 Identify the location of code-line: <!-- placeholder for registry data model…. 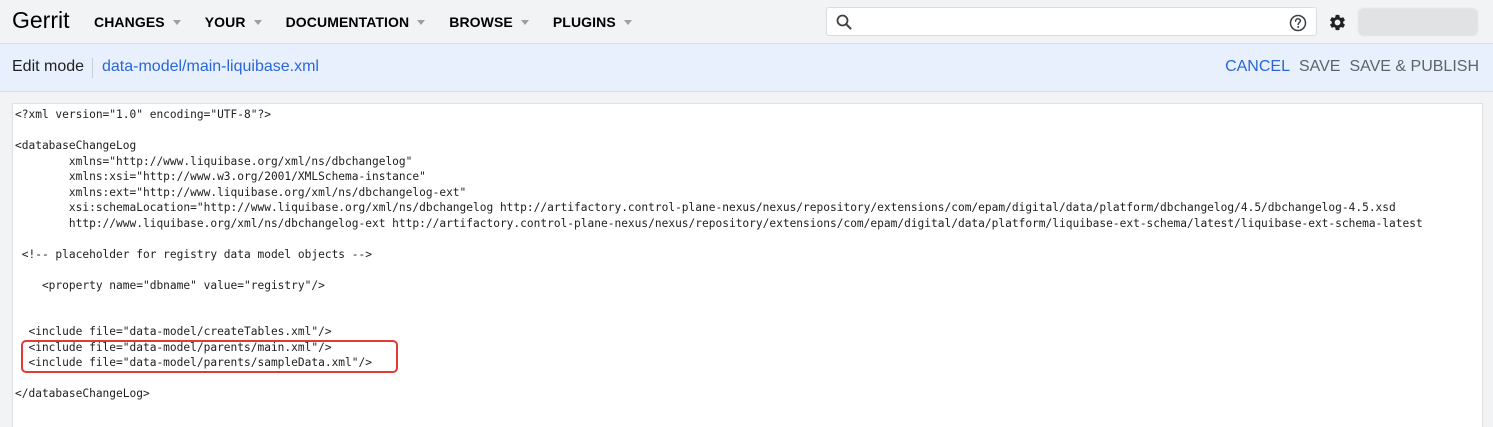
(193, 254).